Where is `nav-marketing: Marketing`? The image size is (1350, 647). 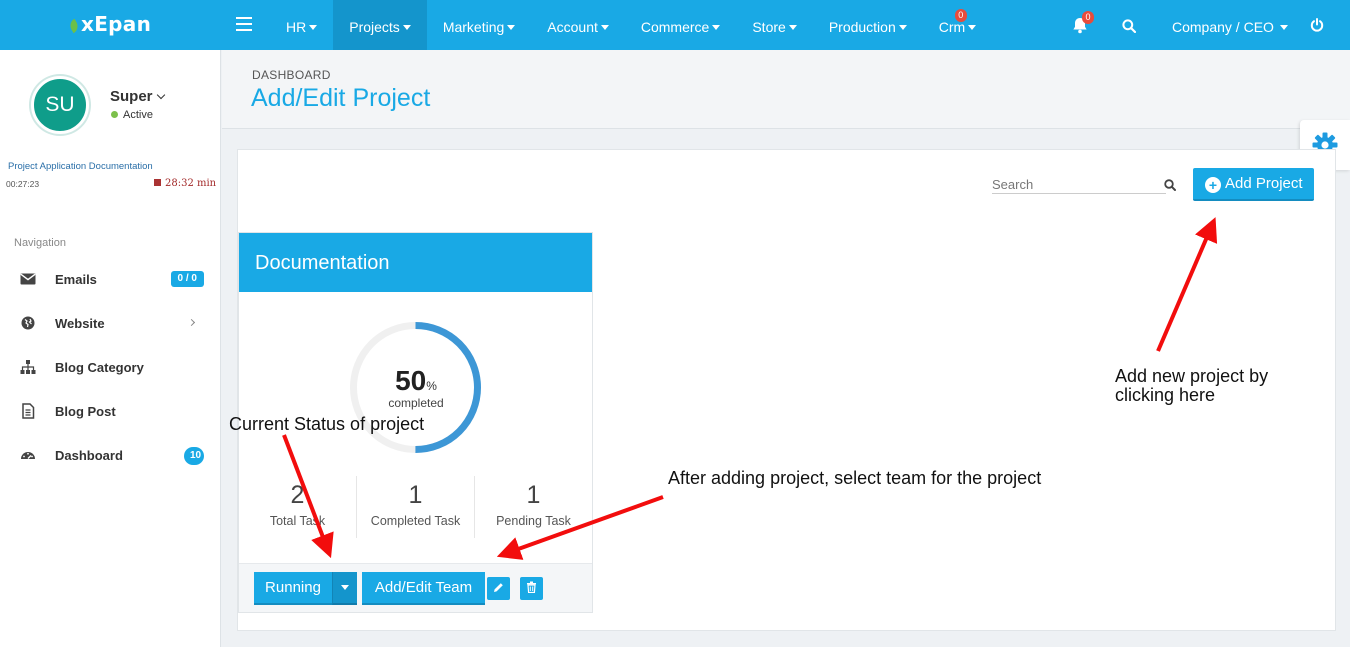
nav-marketing: Marketing is located at coordinates (479, 25).